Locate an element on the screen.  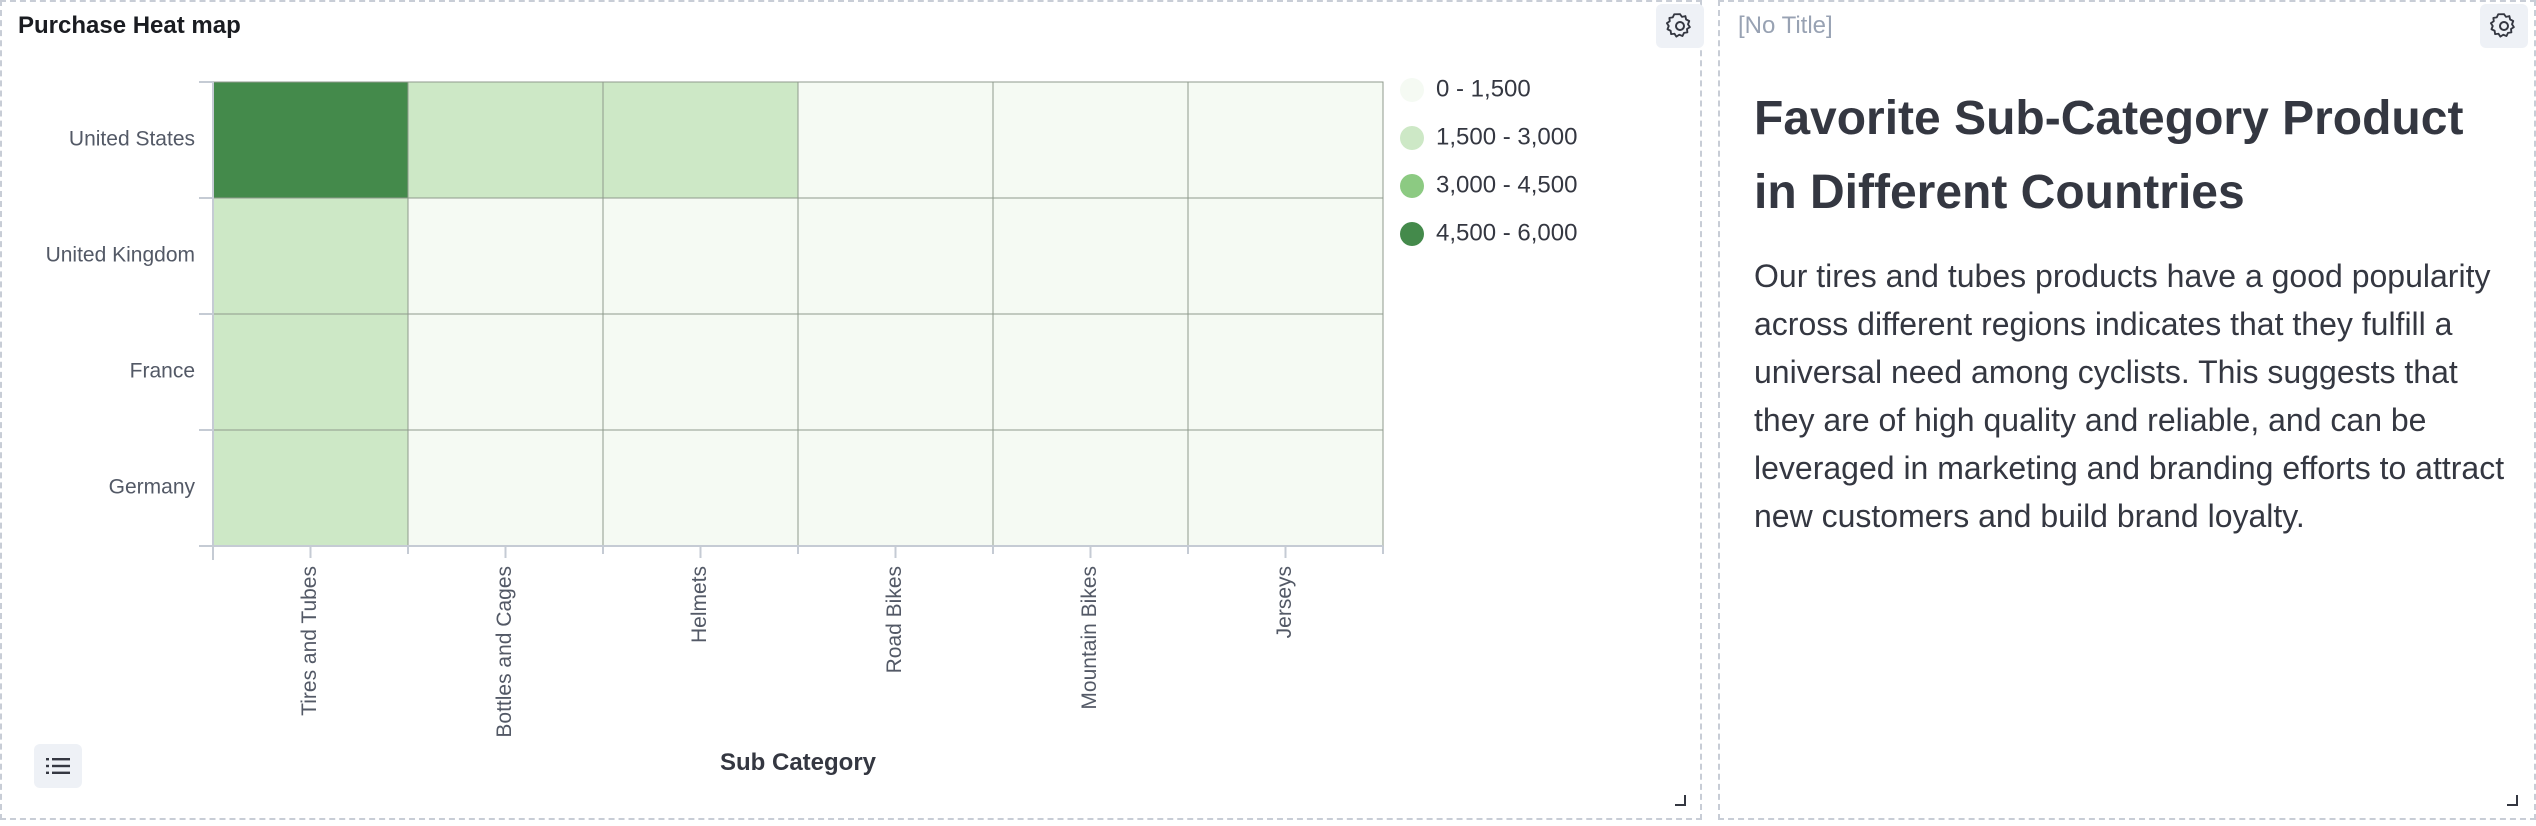
x-axis-title: Sub Category is located at coordinates (798, 762).